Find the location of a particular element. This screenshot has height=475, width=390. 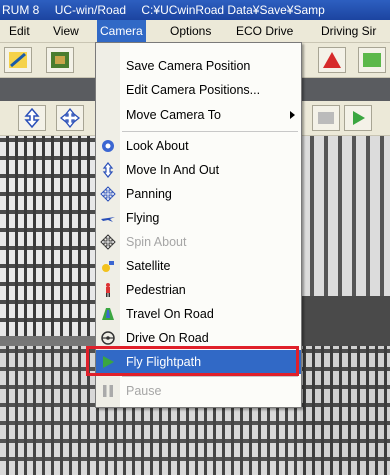

menu-item-pedestrian: Pedestrian is located at coordinates (198, 290).